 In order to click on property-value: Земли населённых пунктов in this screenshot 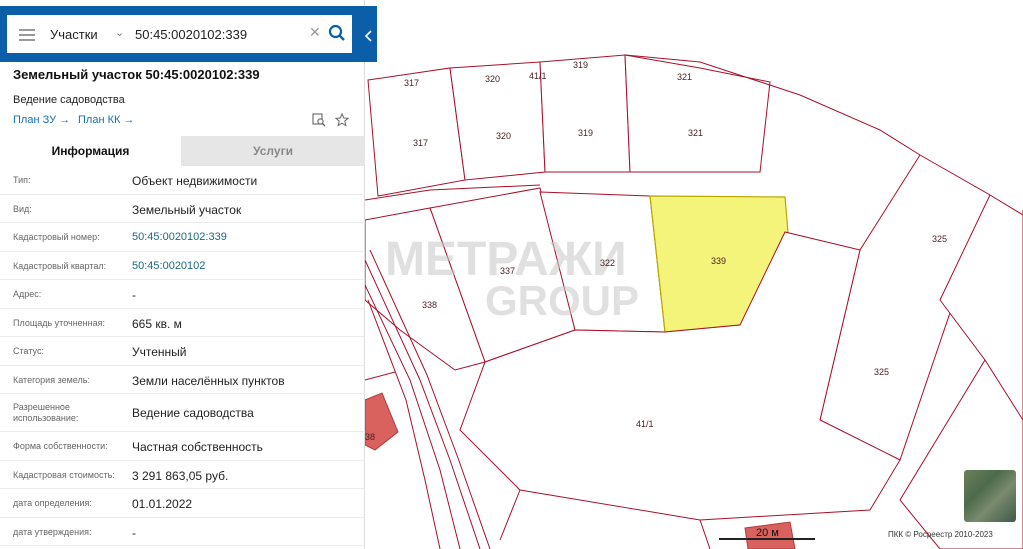, I will do `click(208, 380)`.